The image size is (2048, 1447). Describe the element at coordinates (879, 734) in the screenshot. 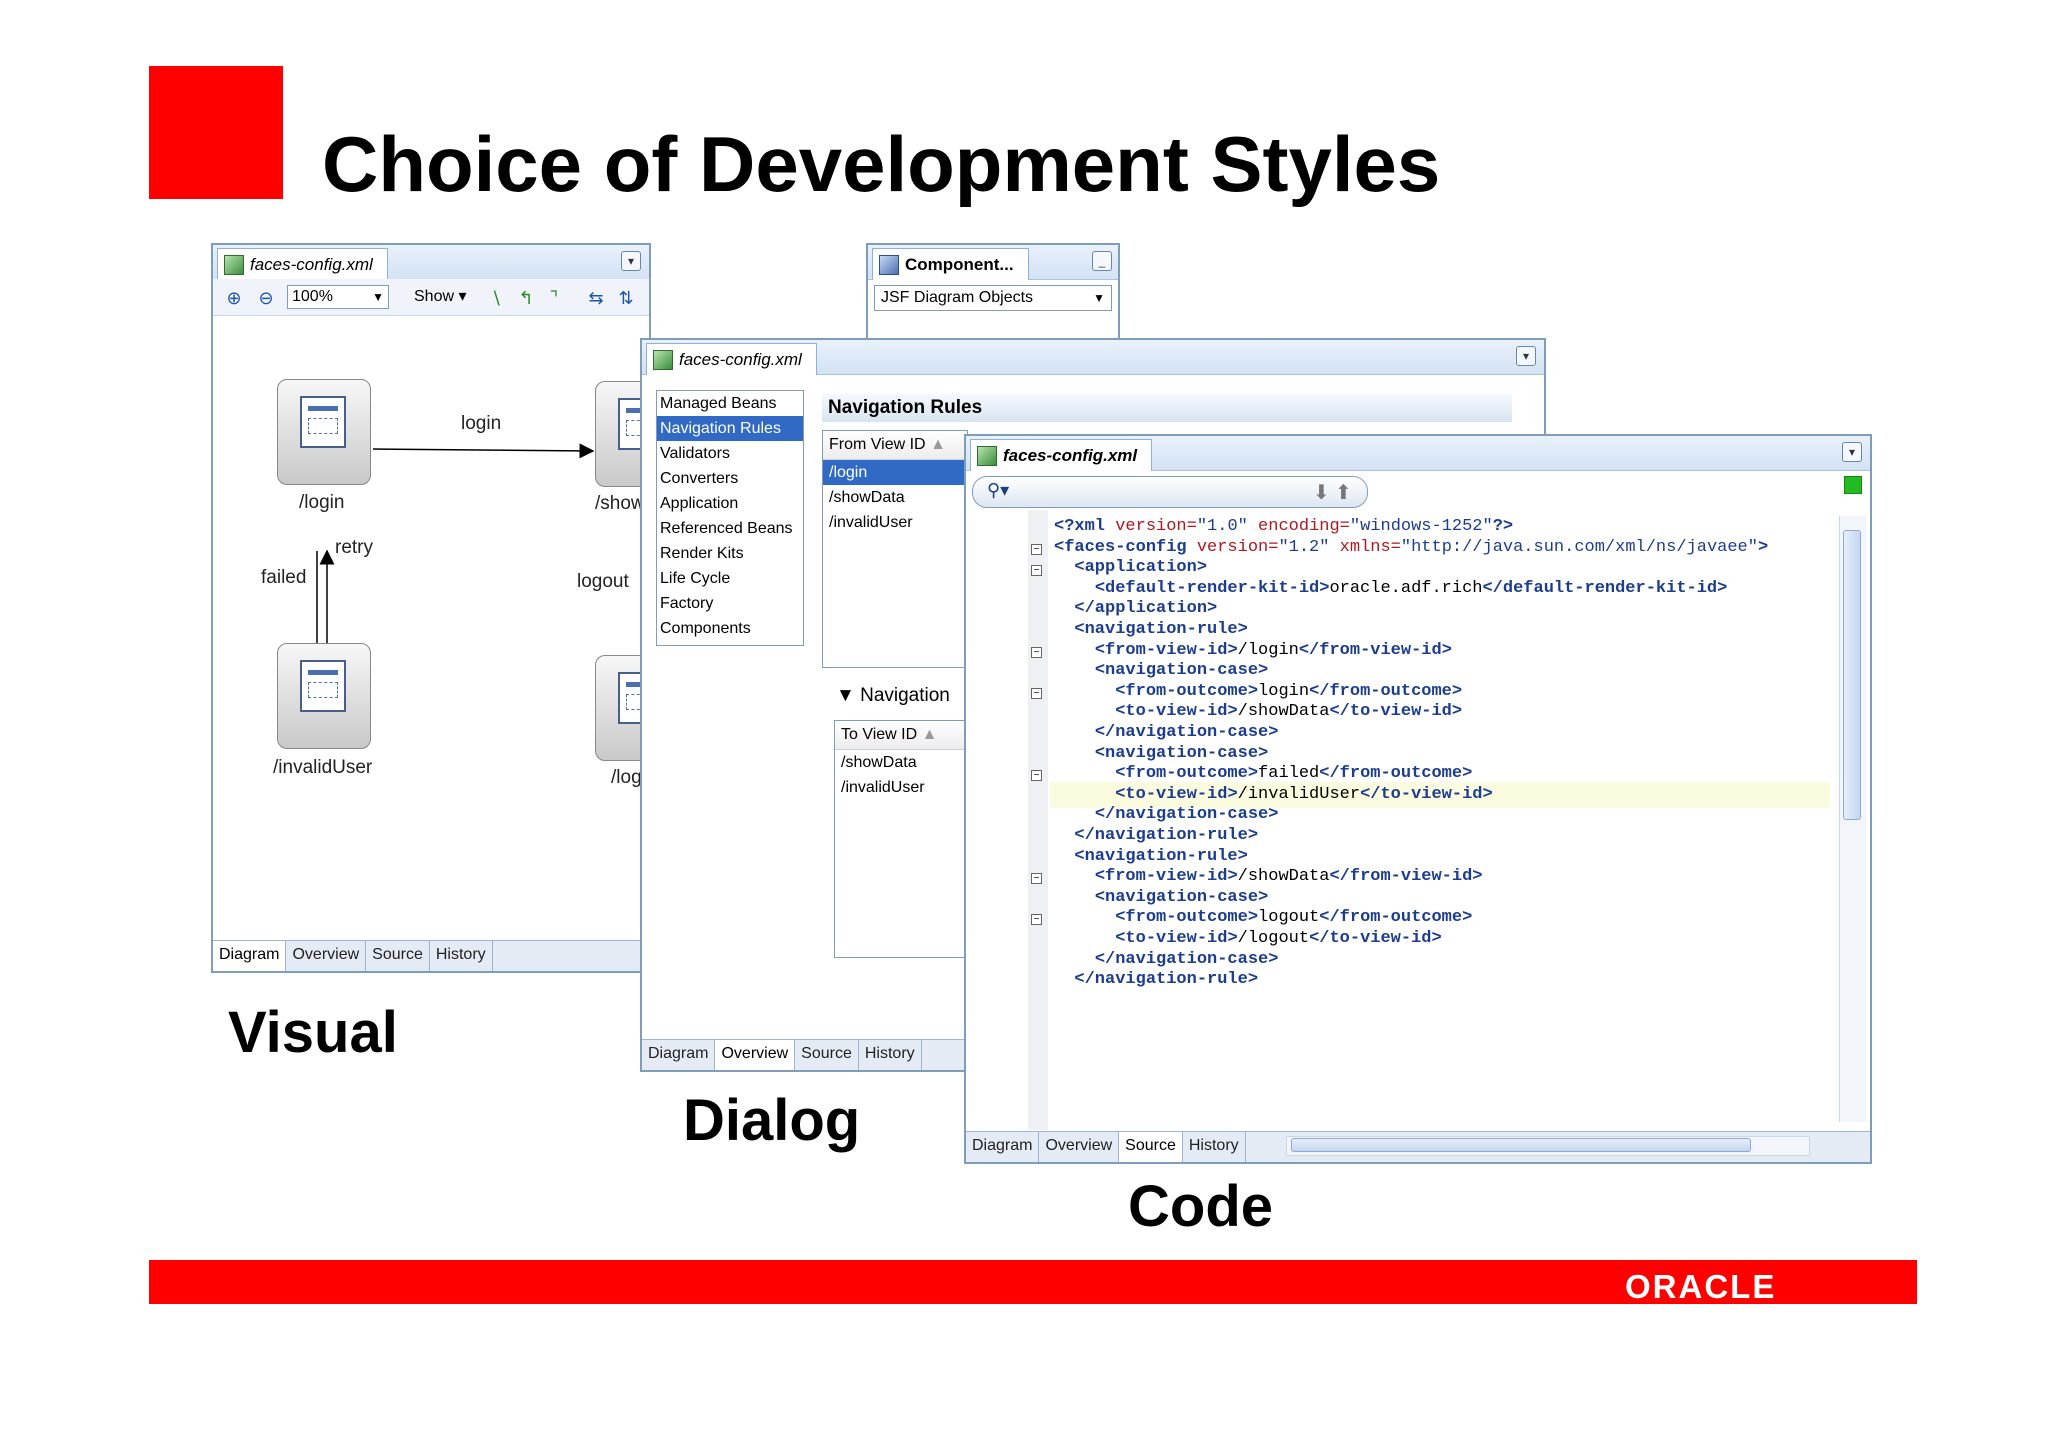

I see `to-view-column-label: To View ID` at that location.